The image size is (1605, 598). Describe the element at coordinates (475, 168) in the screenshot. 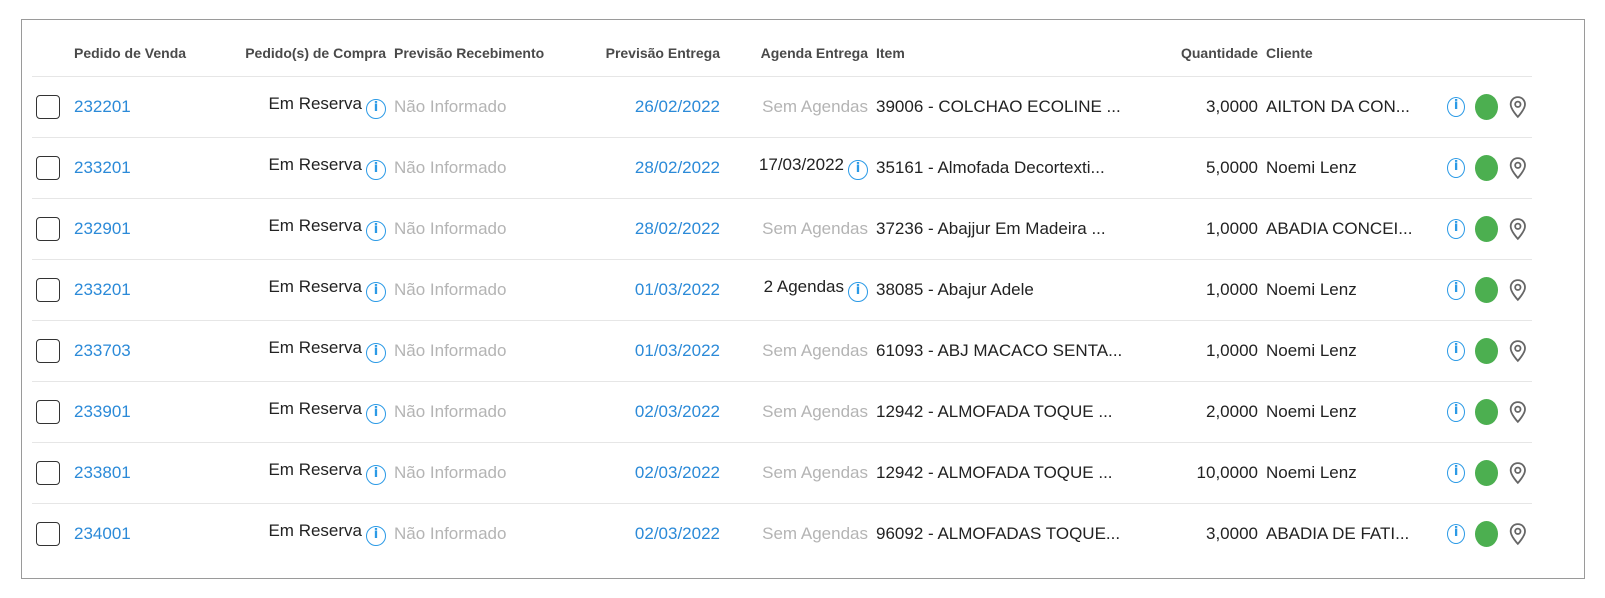

I see `previsao-recebimento-cell: Não Informado` at that location.